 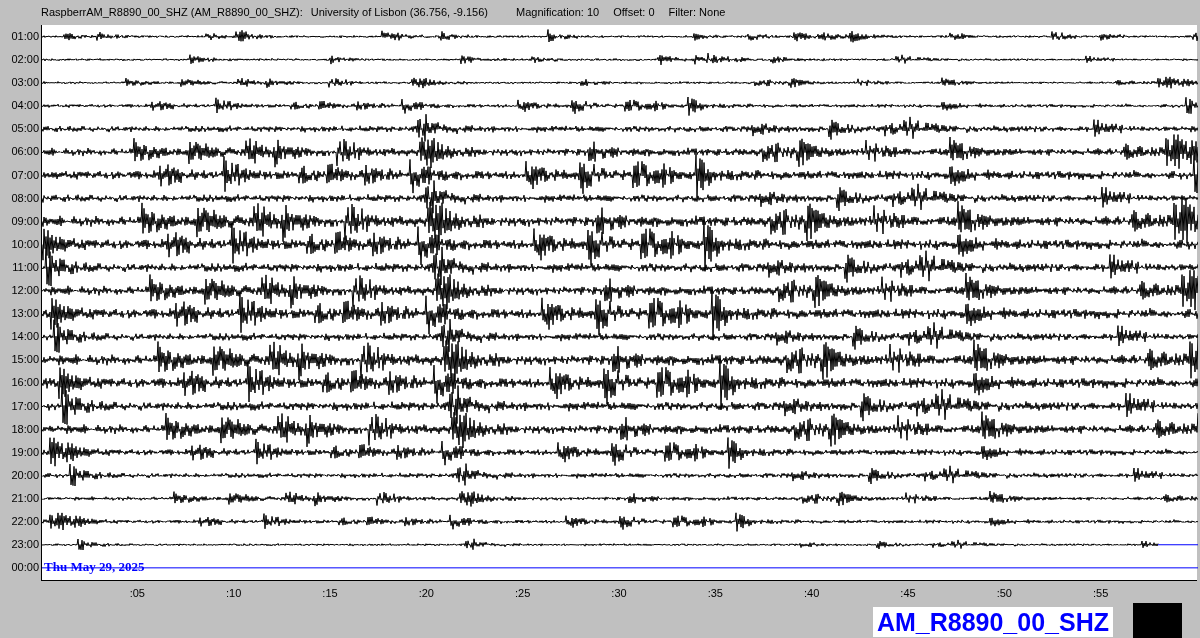 What do you see at coordinates (523, 593) in the screenshot?
I see `time-tick-label: :25` at bounding box center [523, 593].